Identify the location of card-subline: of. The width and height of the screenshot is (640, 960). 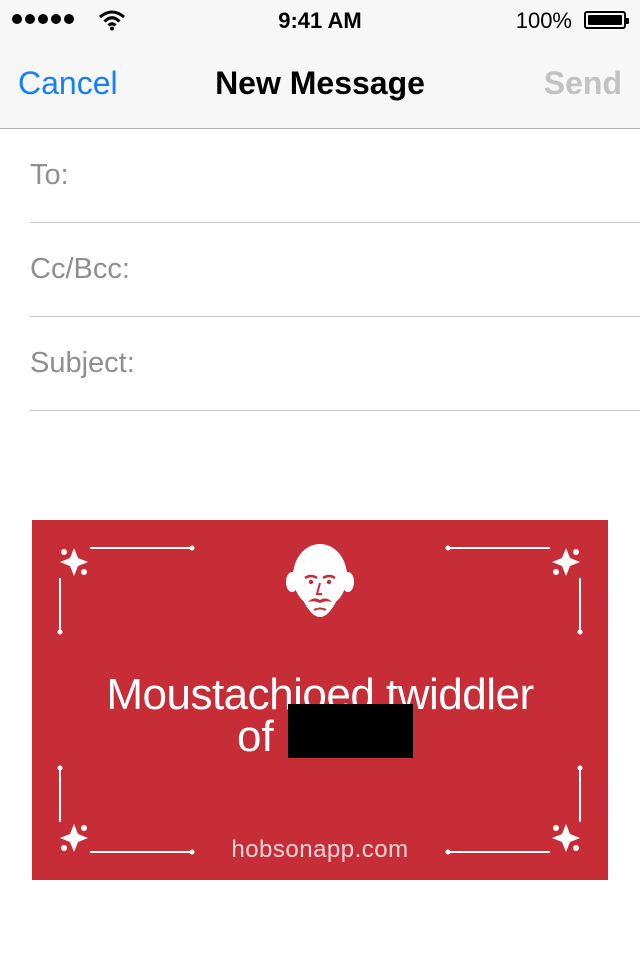
(255, 736).